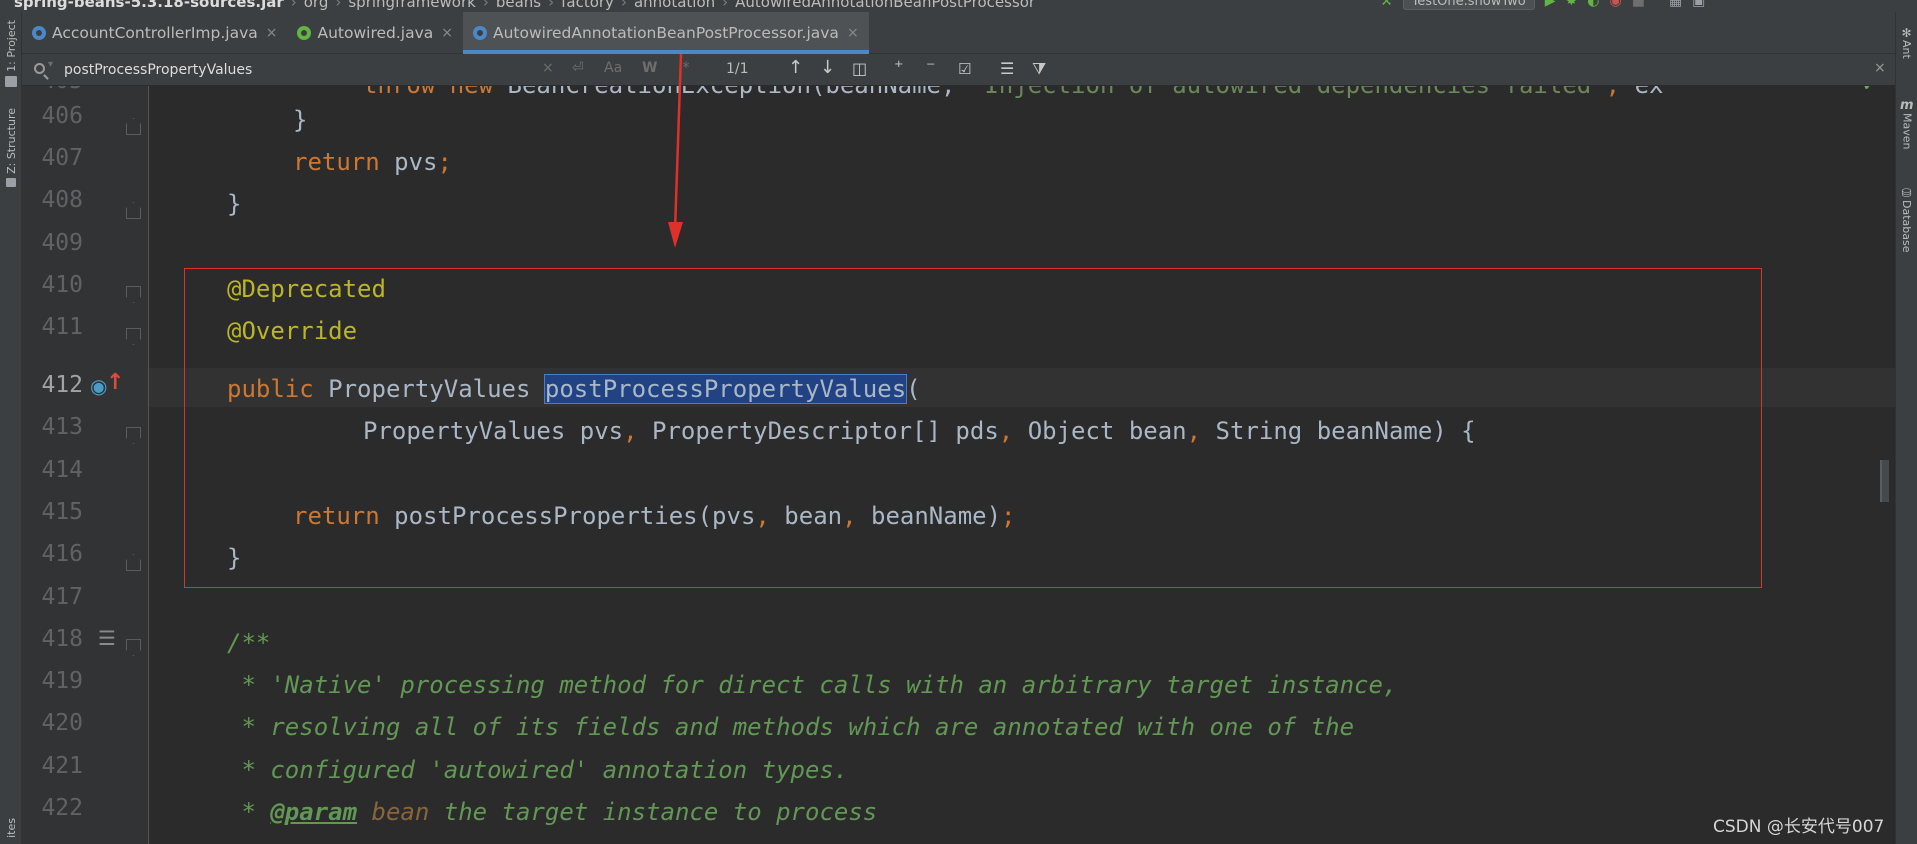 Image resolution: width=1917 pixels, height=844 pixels. What do you see at coordinates (1906, 193) in the screenshot?
I see `database-icon: ⛁` at bounding box center [1906, 193].